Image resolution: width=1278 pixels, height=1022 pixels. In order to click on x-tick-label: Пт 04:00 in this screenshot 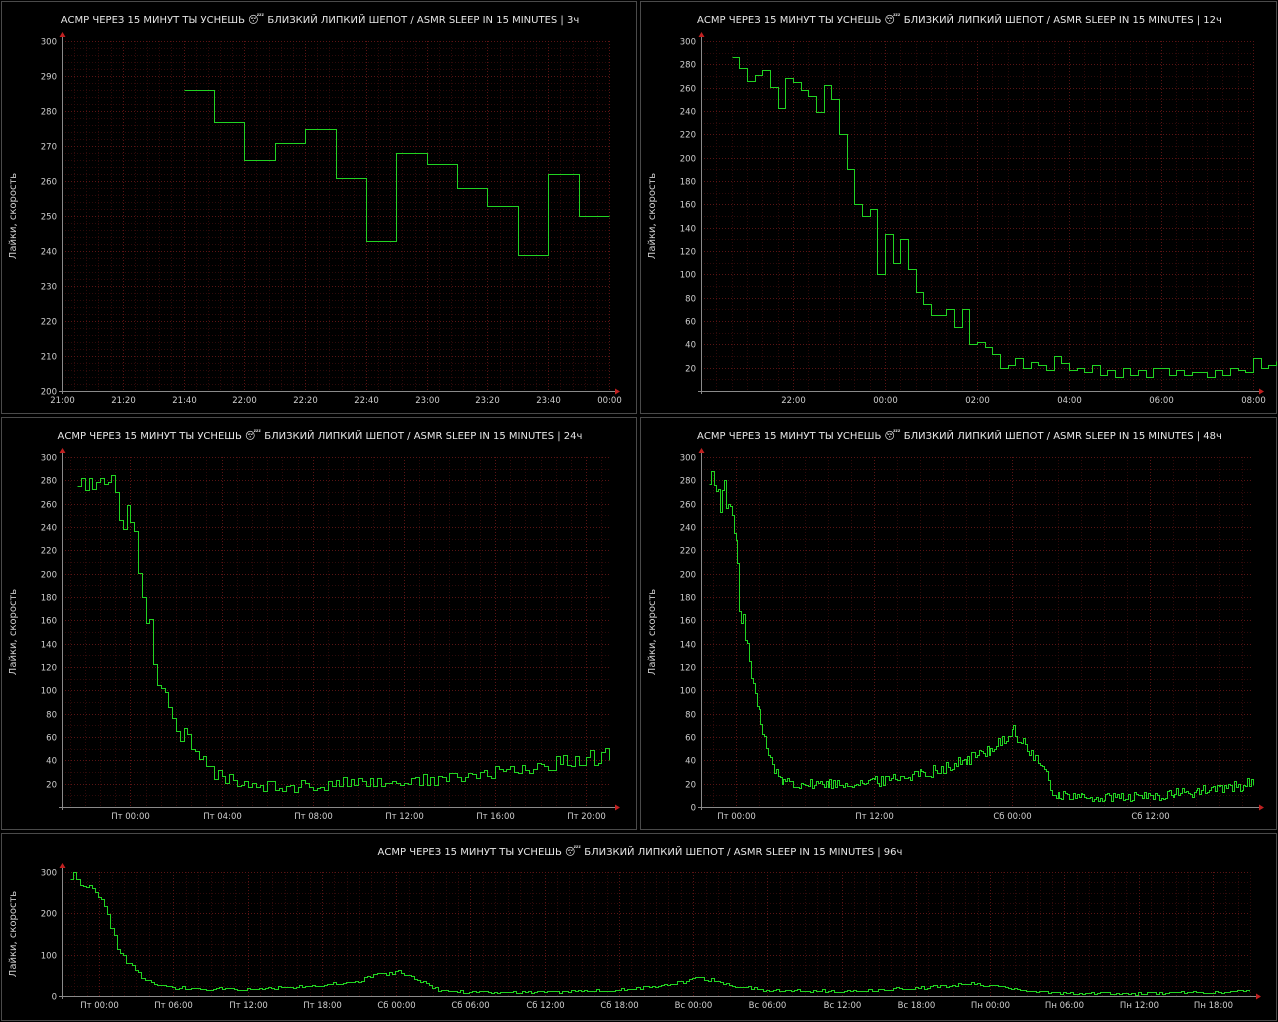, I will do `click(222, 817)`.